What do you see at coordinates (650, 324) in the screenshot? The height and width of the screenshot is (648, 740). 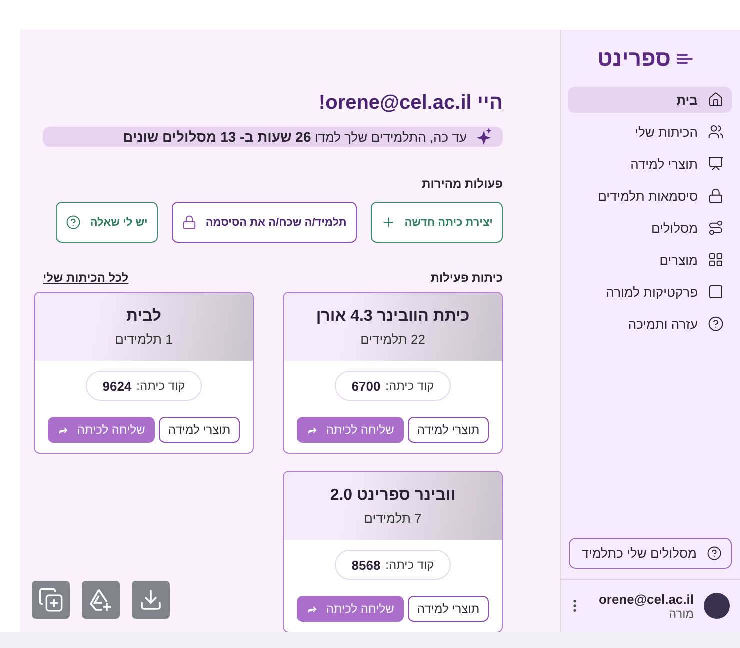 I see `nav-item: עזרה ותמיכה` at bounding box center [650, 324].